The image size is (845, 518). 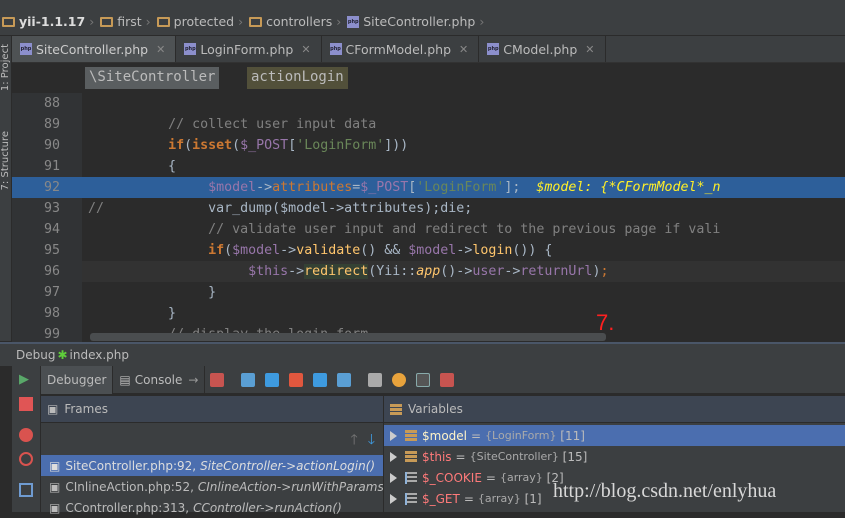 What do you see at coordinates (288, 145) in the screenshot?
I see `code-line: if(isset($_POST['LoginForm']))` at bounding box center [288, 145].